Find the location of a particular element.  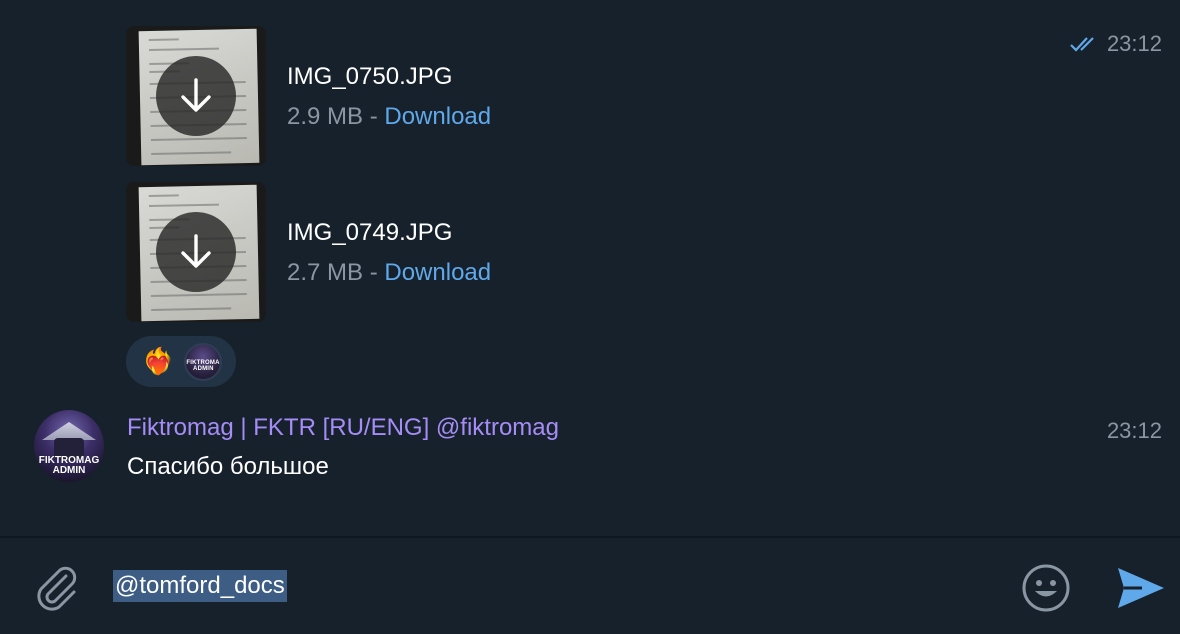

file-name: IMG_0750.JPG is located at coordinates (370, 76).